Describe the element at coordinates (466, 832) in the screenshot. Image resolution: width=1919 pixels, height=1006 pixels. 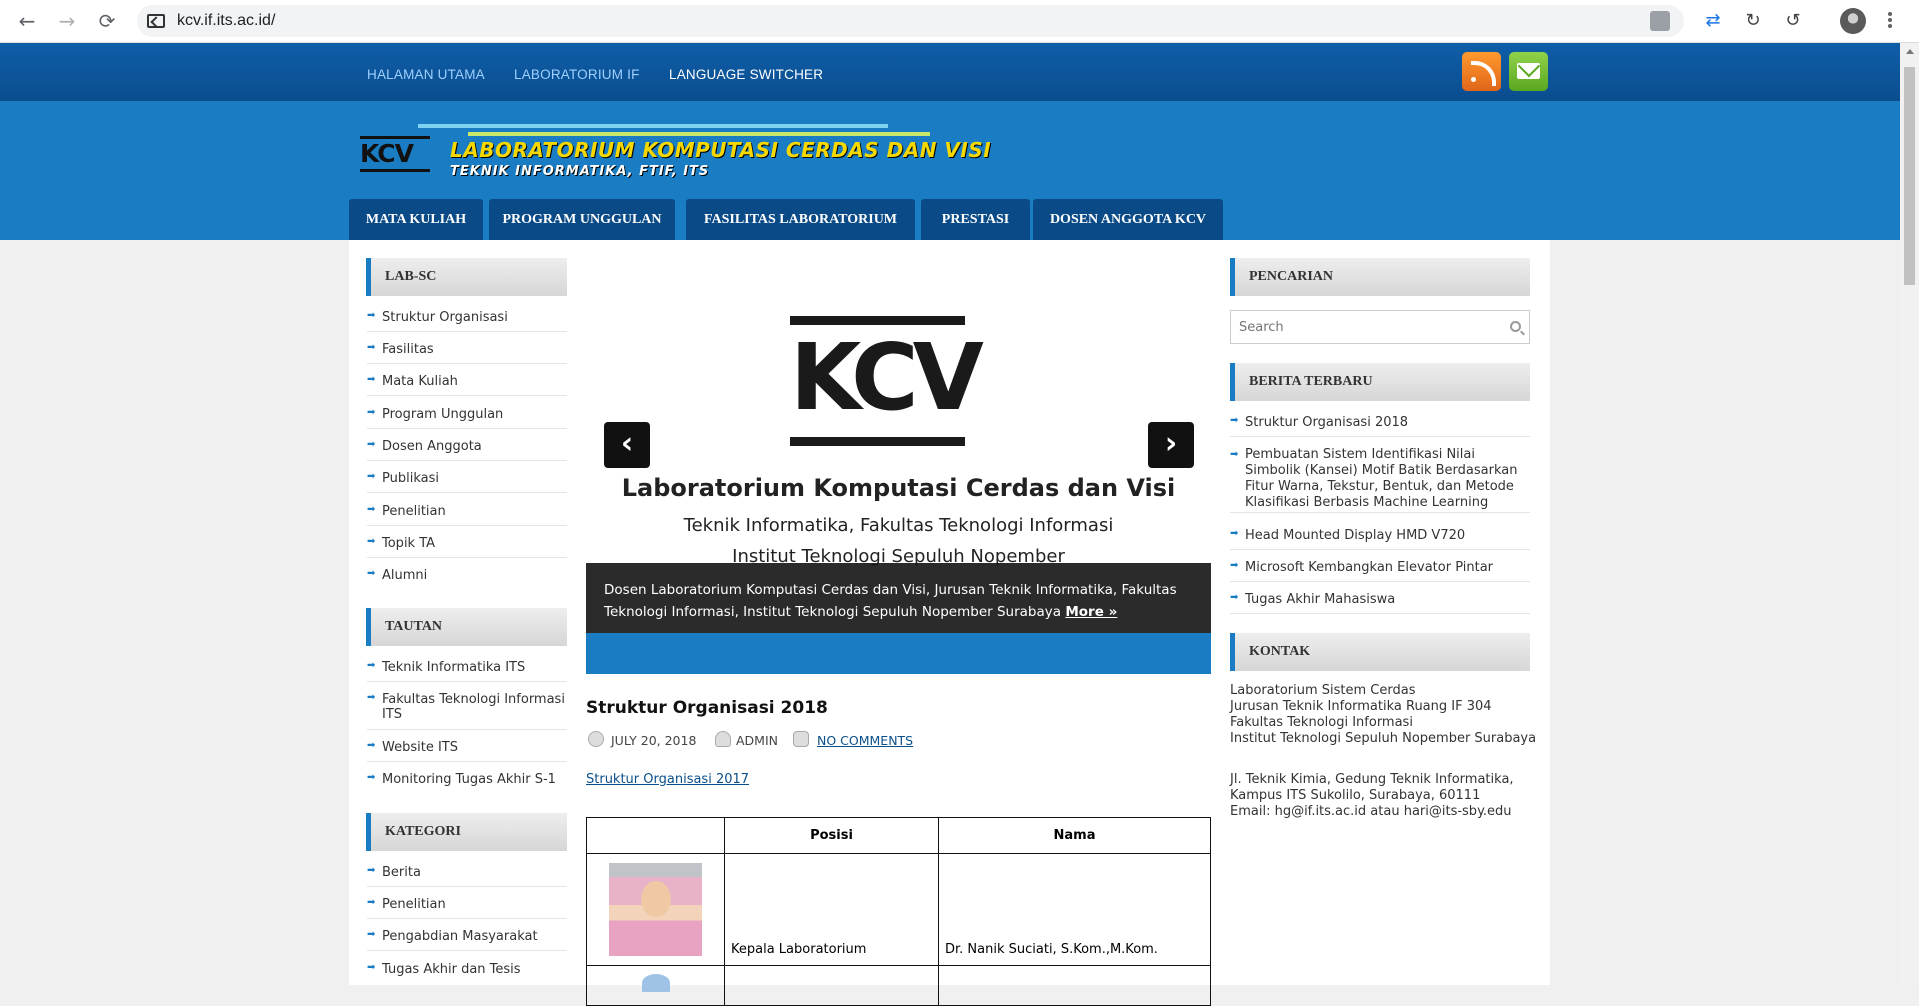
I see `widget-title-kategori: KATEGORI` at that location.